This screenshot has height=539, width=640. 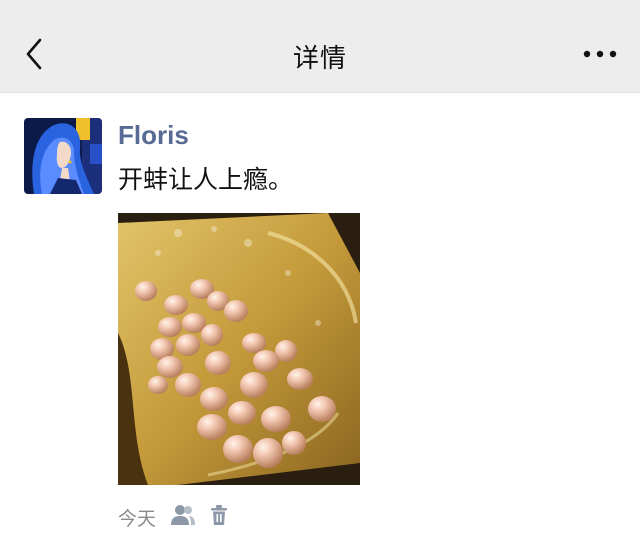 I want to click on visibility-people-icon, so click(x=183, y=517).